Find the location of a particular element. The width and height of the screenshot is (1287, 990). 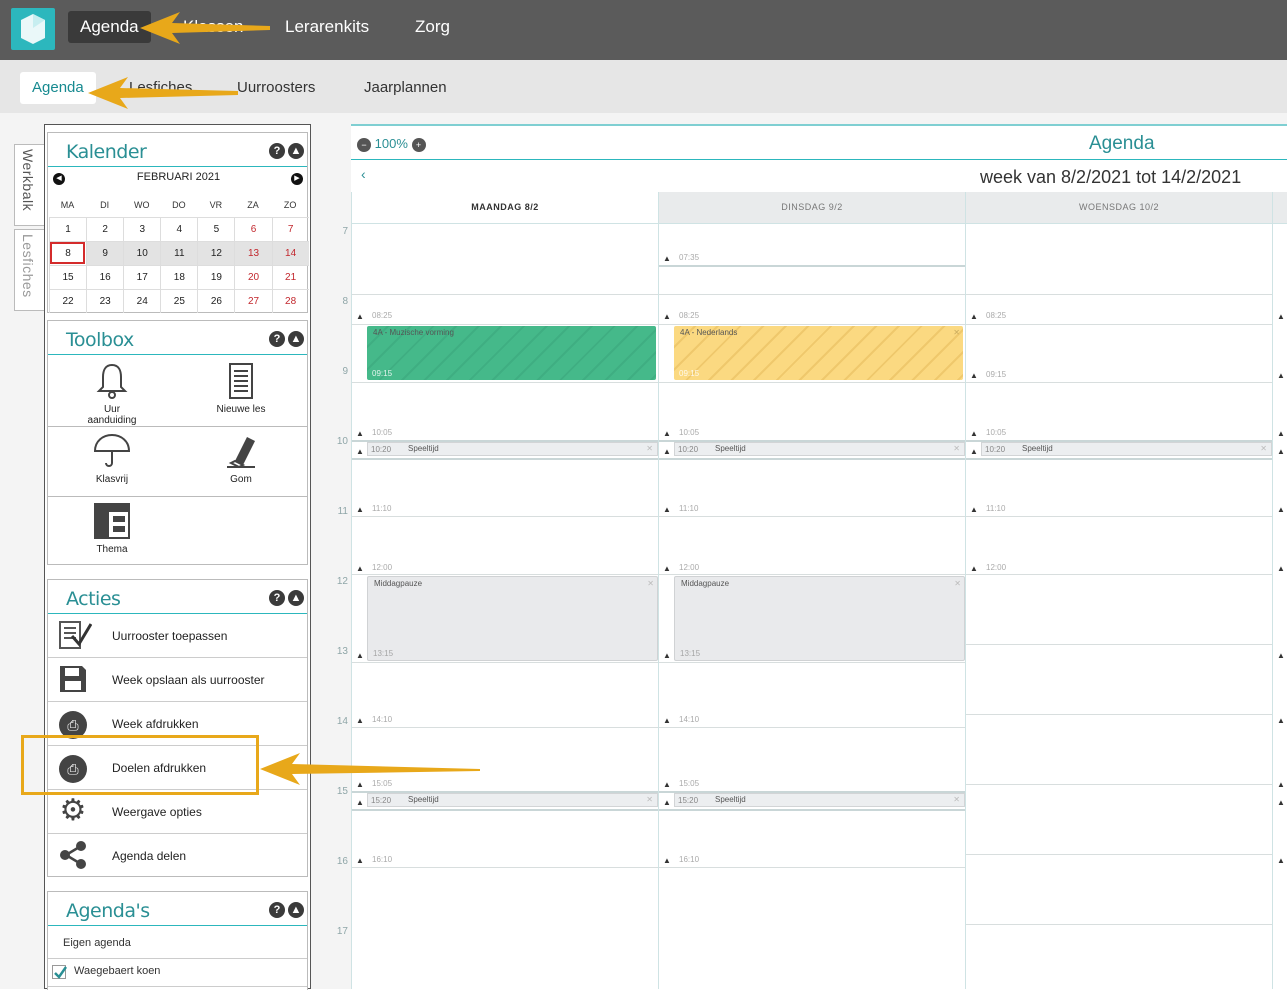

calendar-week-row: 1 2 3 4 5 6 7 is located at coordinates (179, 229).